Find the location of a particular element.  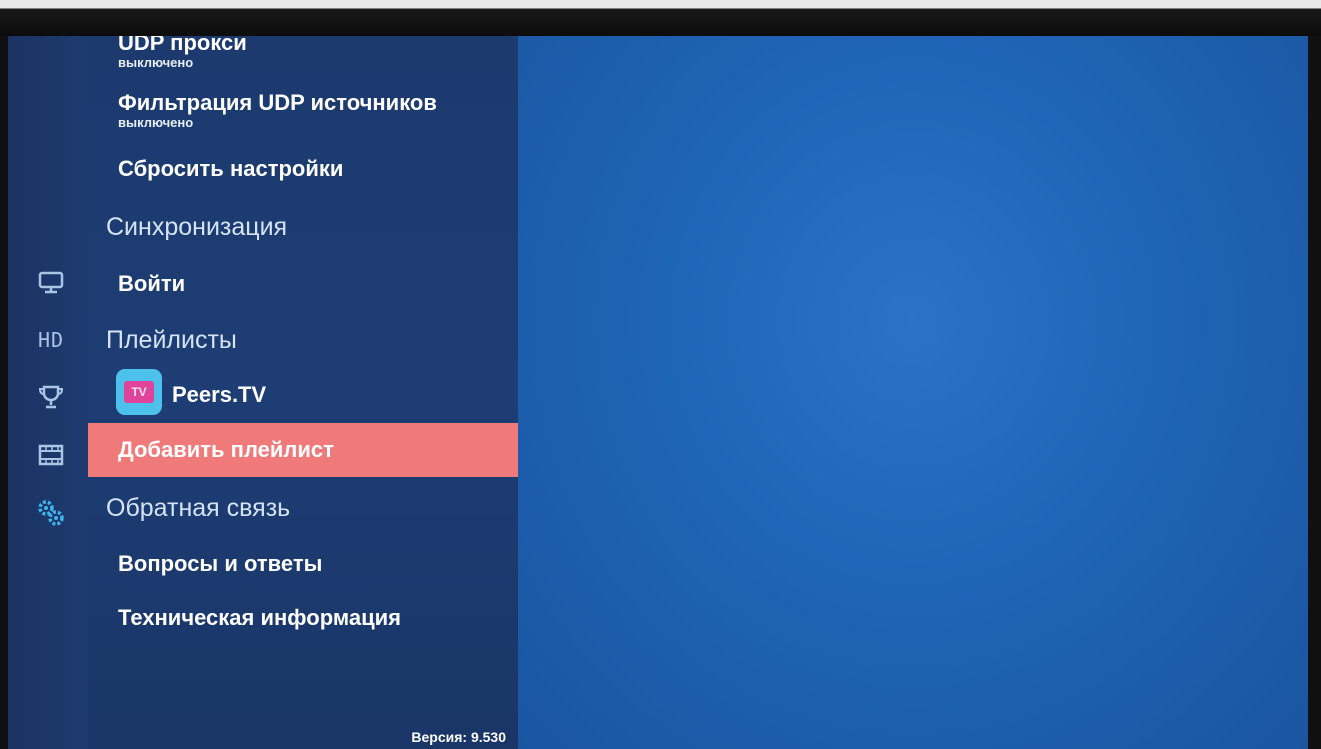

version-label: Версия: 9.530 is located at coordinates (458, 737).